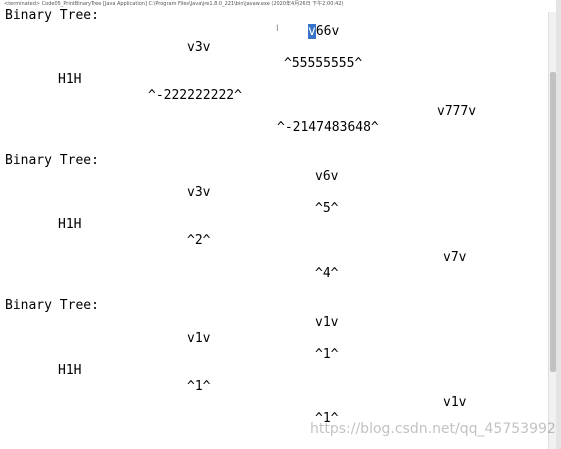 The width and height of the screenshot is (561, 449). What do you see at coordinates (455, 257) in the screenshot?
I see `tree2-node-v7v: v7v` at bounding box center [455, 257].